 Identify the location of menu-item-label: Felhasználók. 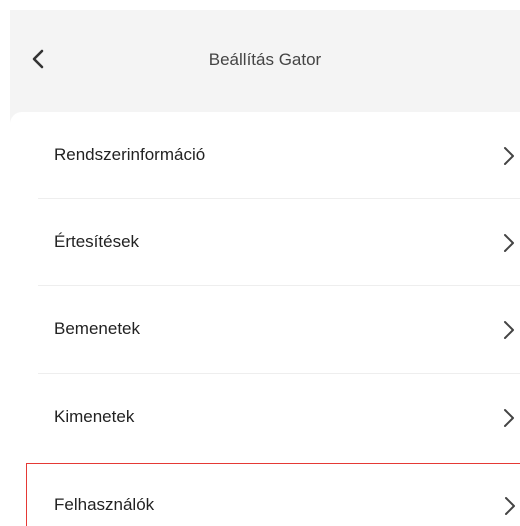
(104, 504).